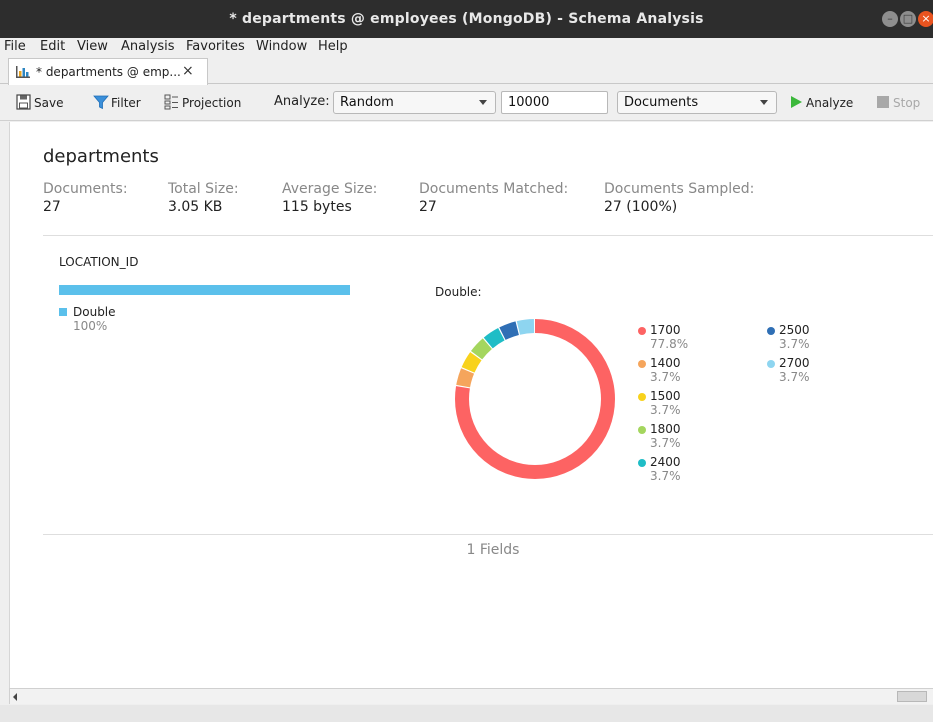 Image resolution: width=933 pixels, height=722 pixels. Describe the element at coordinates (15, 46) in the screenshot. I see `menu-file: File` at that location.